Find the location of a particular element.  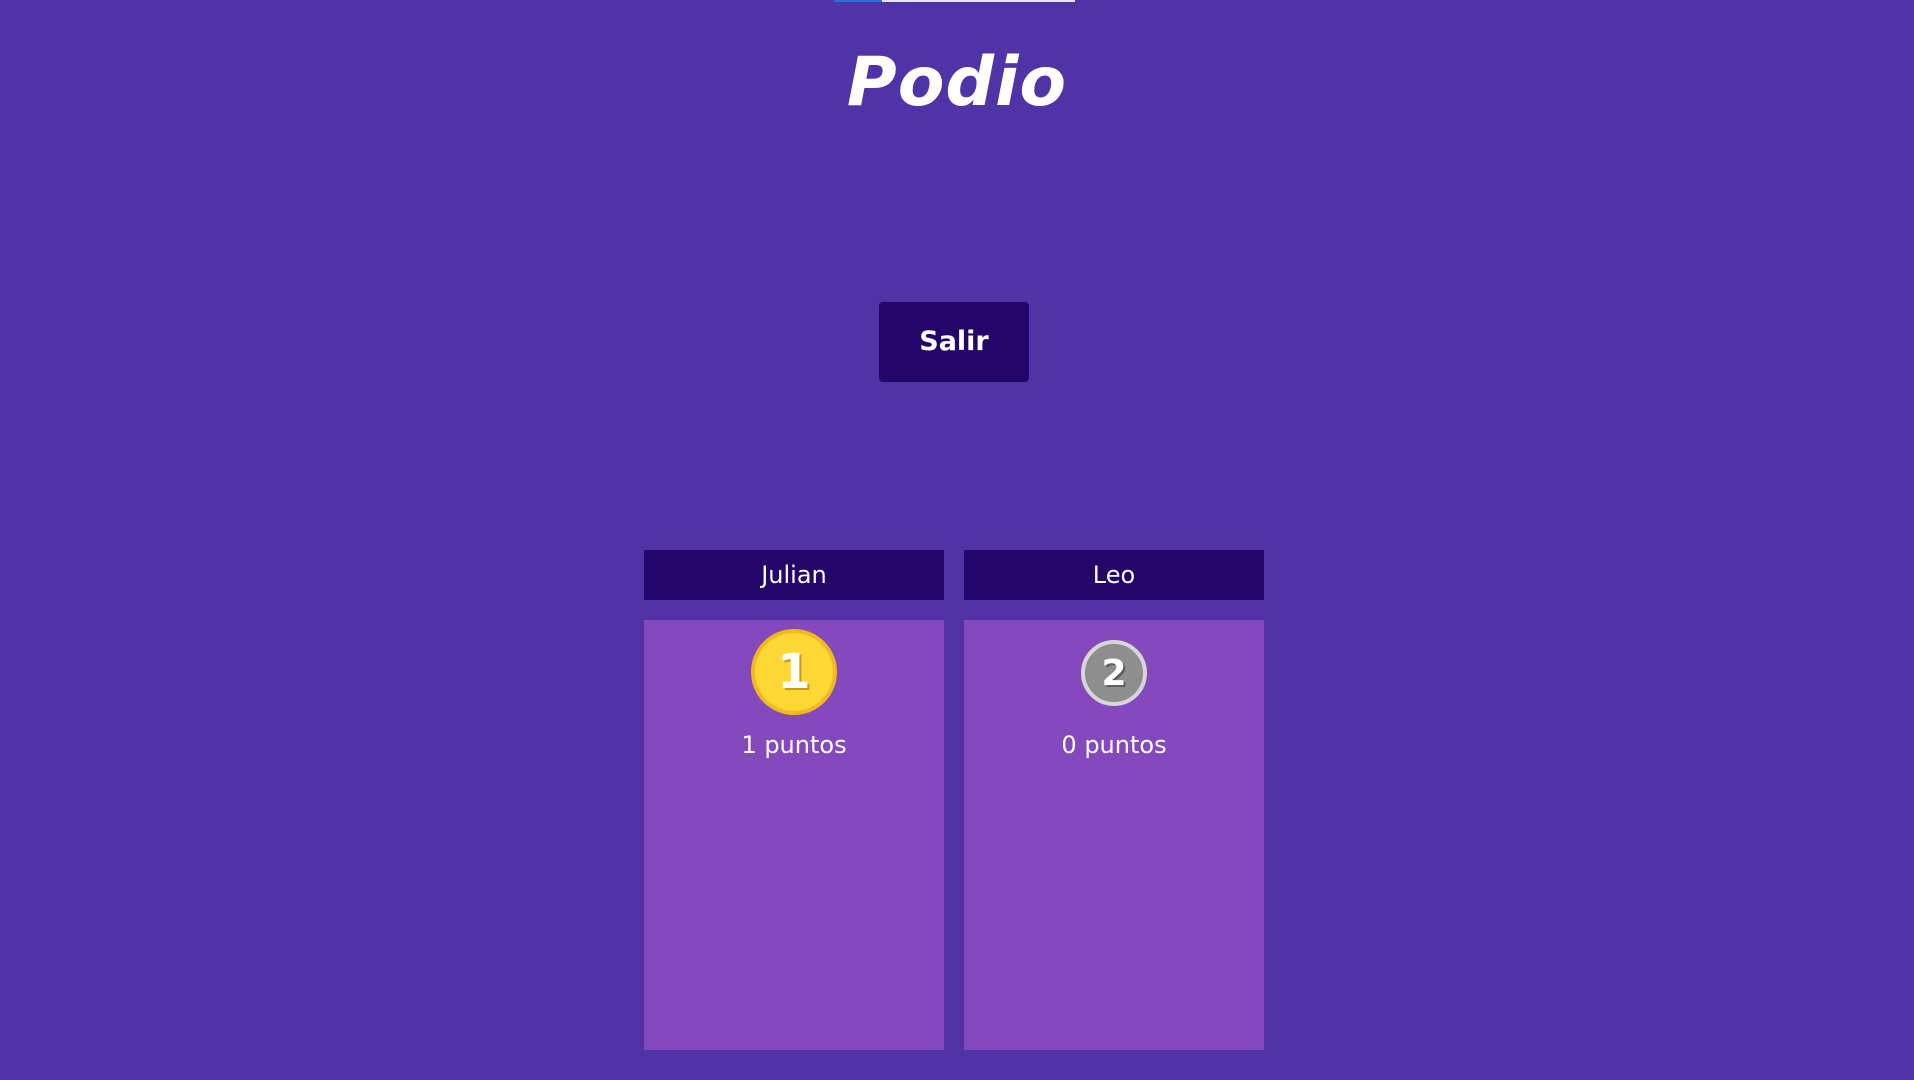

medal-rank-number: 1 is located at coordinates (794, 672).